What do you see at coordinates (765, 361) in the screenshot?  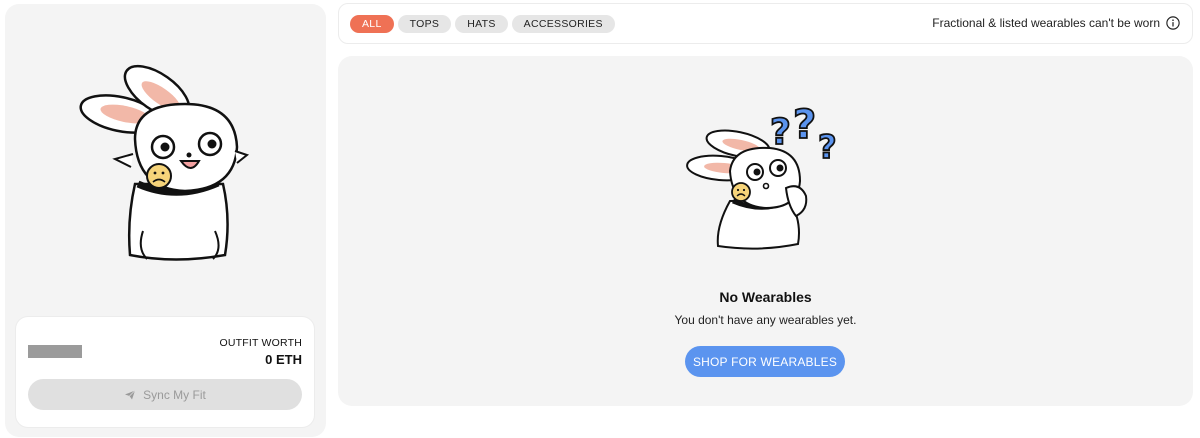 I see `shop-for-wearables-button: SHOP FOR WEARABLES` at bounding box center [765, 361].